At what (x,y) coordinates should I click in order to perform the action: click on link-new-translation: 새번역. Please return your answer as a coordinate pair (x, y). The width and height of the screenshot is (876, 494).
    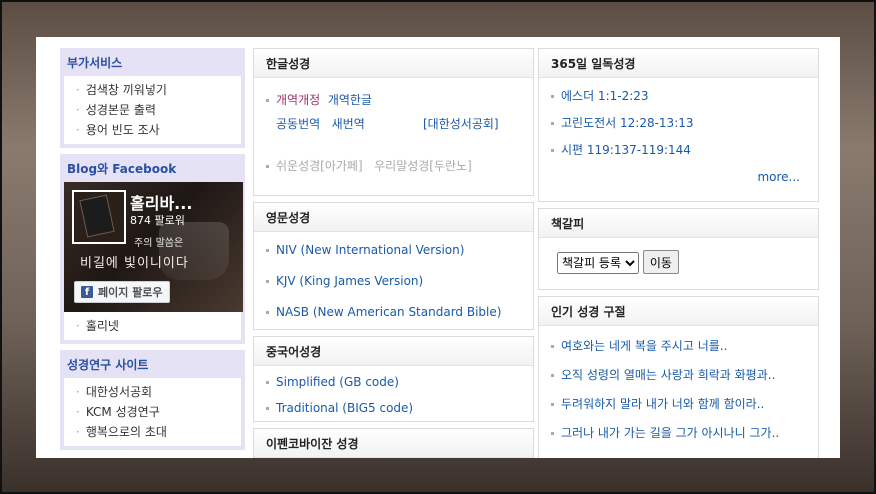
    Looking at the image, I should click on (348, 124).